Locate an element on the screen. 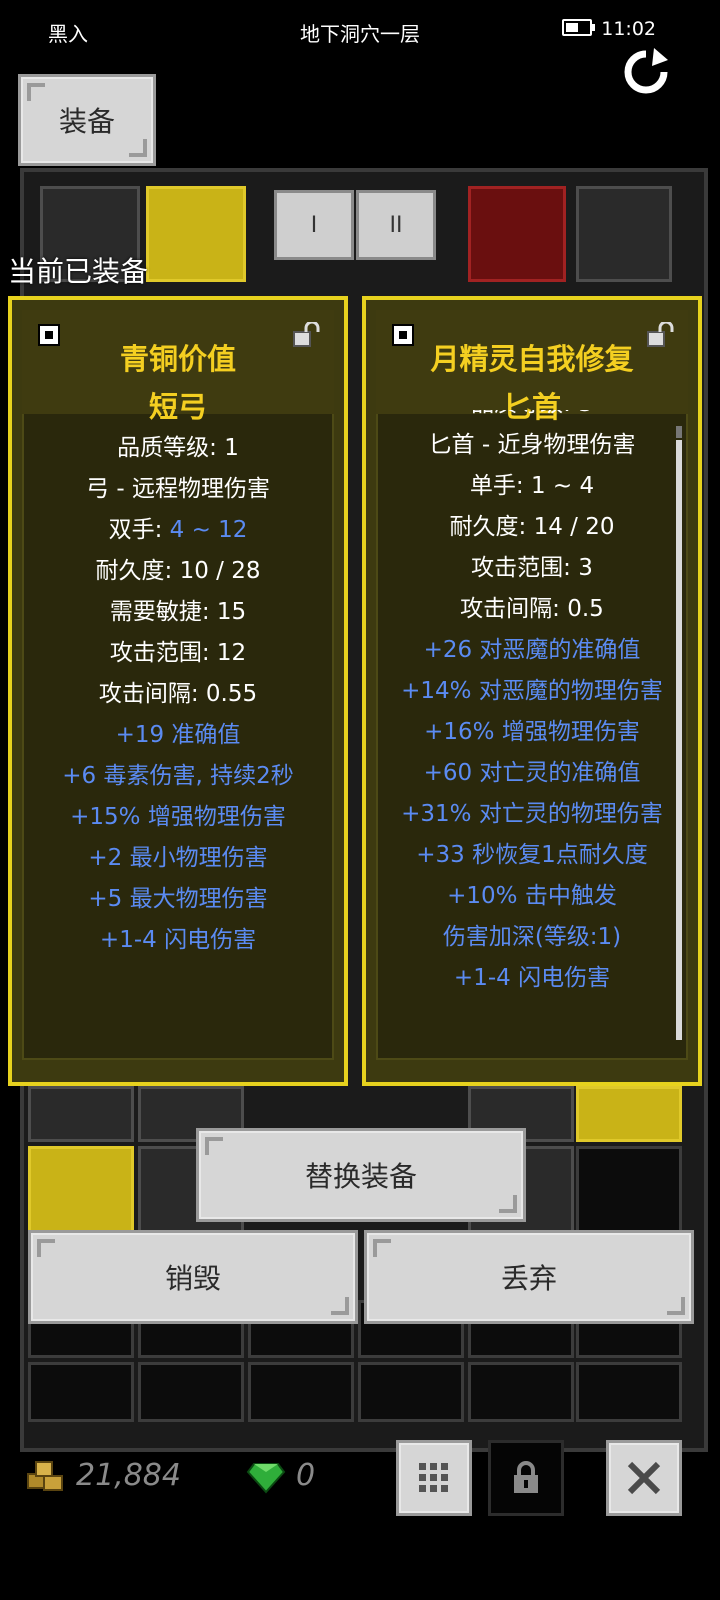 This screenshot has width=720, height=1600. stat-durability: 耐久度: 14 / 20 is located at coordinates (532, 527).